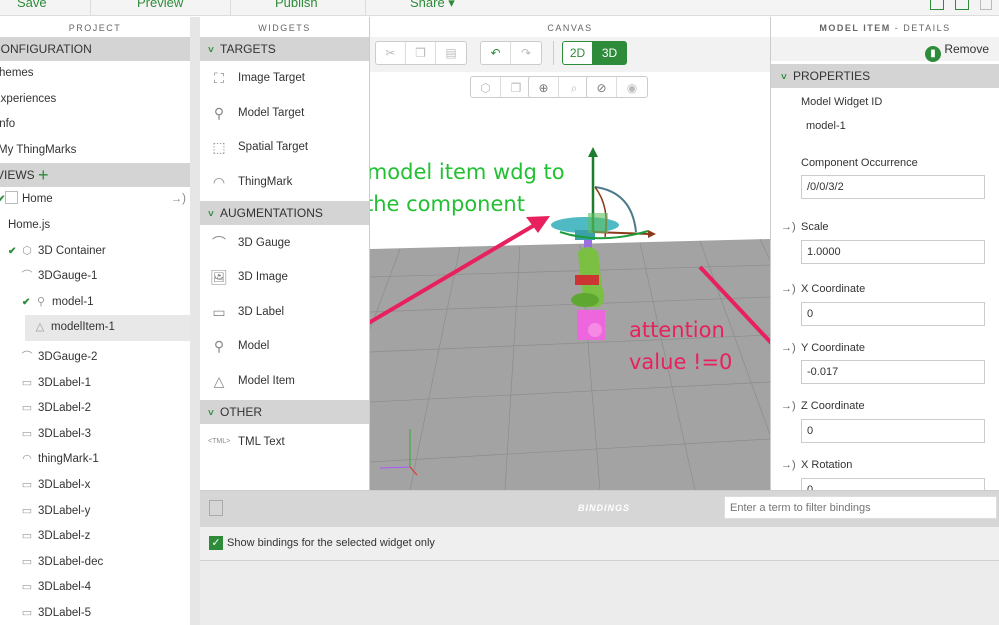 This screenshot has height=625, width=999. What do you see at coordinates (95, 563) in the screenshot?
I see `tree-item: ▭ 3DLabel-dec` at bounding box center [95, 563].